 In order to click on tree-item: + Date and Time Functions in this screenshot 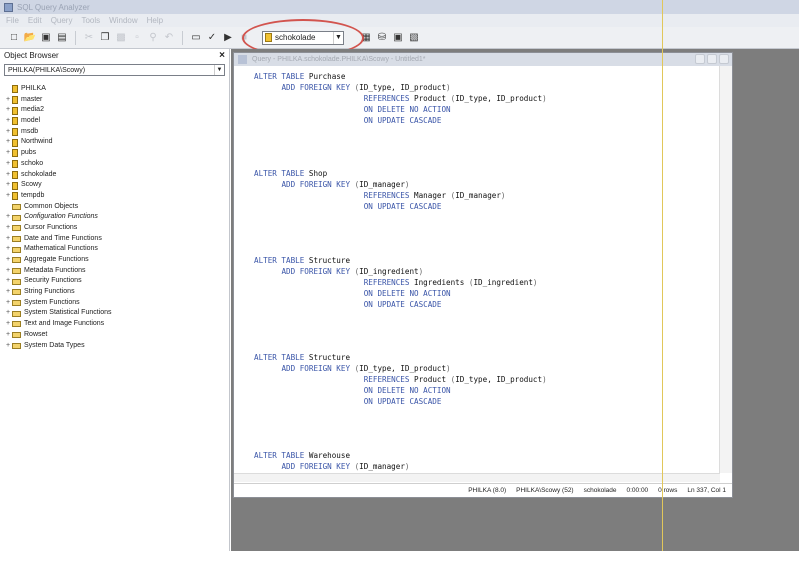, I will do `click(116, 239)`.